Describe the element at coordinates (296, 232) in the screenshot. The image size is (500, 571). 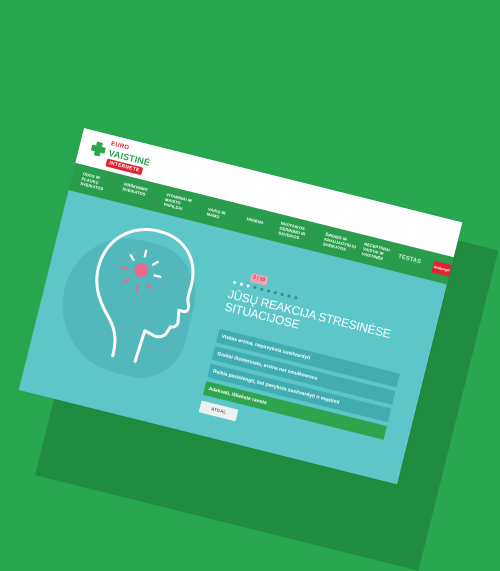
I see `nav-item-mood: Nuotaikos gerinimo ir sąveikos` at that location.